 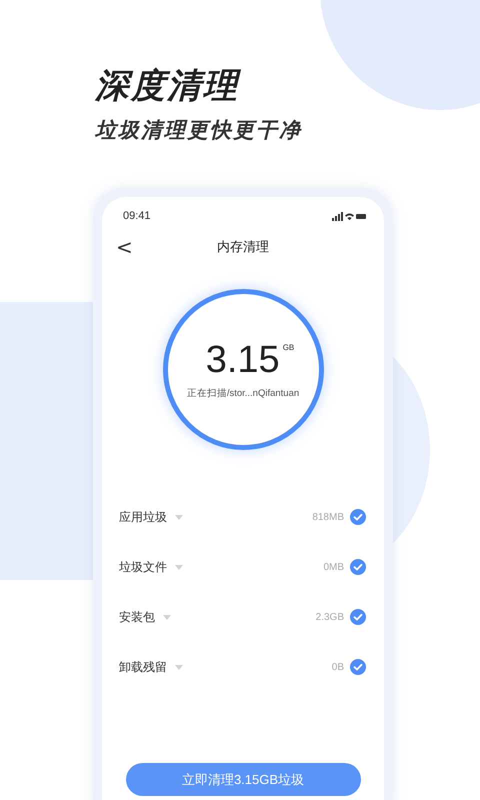 I want to click on category-label: 垃圾文件, so click(x=143, y=567).